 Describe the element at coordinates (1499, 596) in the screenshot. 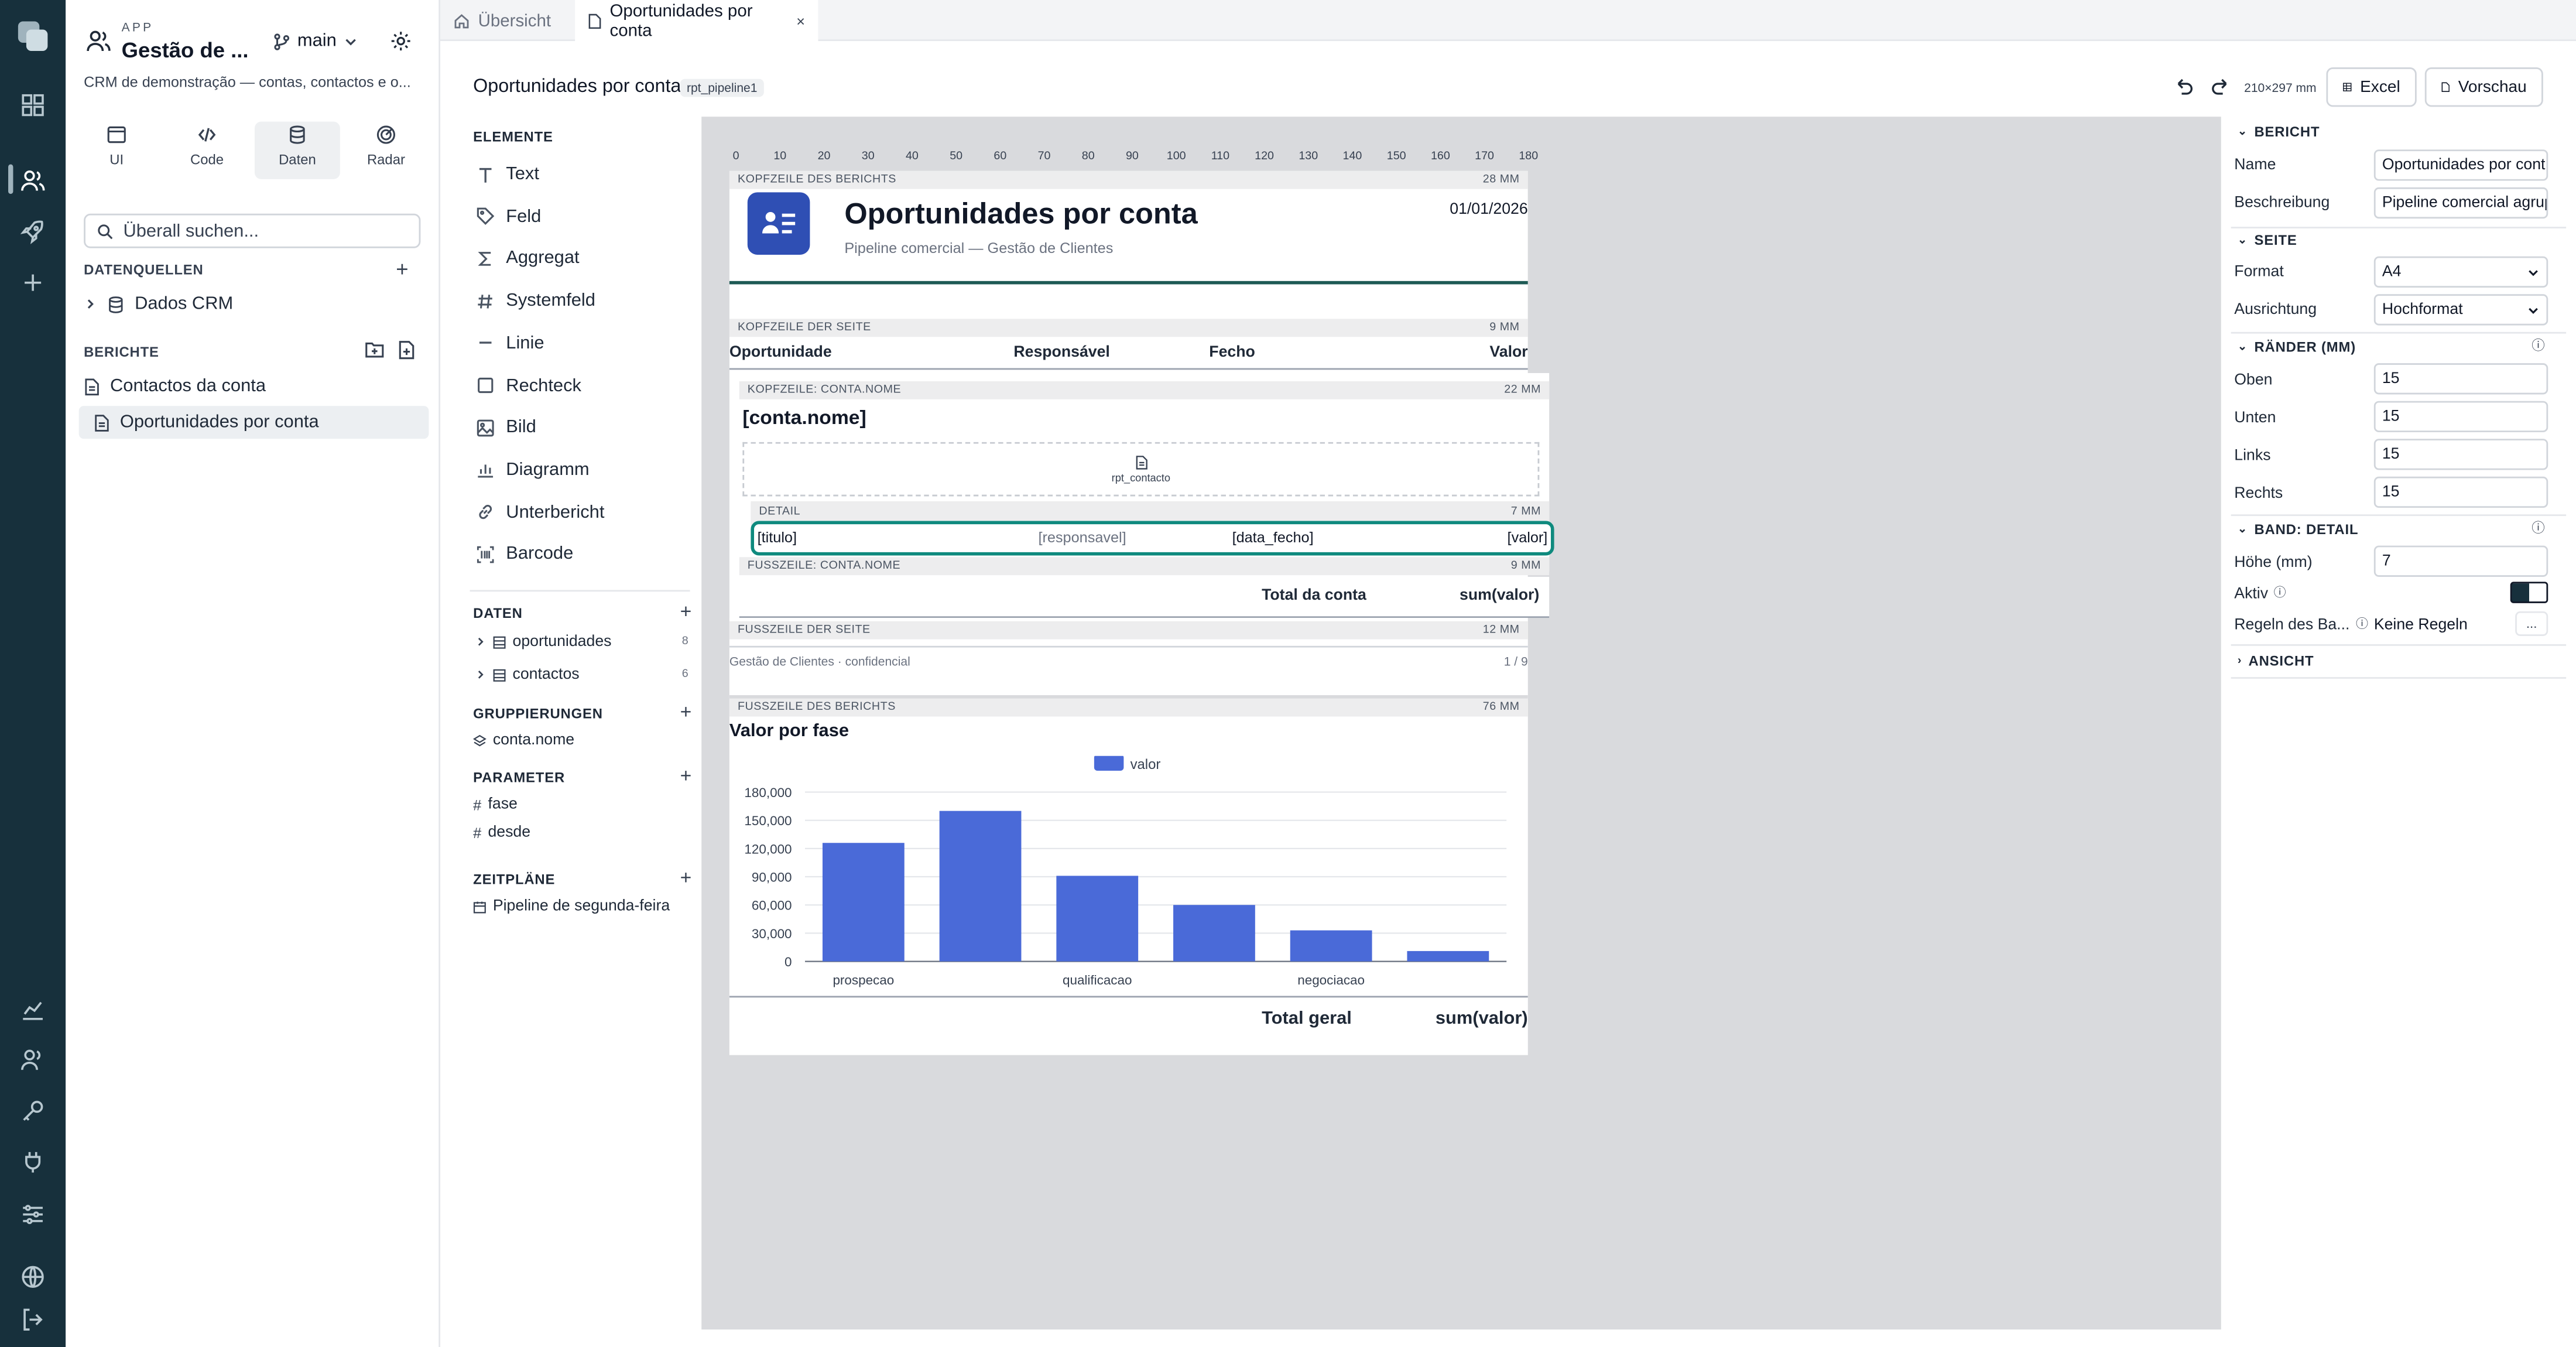

I see `group-total-value: sum(valor)` at that location.